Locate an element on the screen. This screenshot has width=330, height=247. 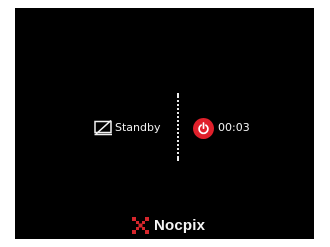
brand-name: Nocpix is located at coordinates (180, 225).